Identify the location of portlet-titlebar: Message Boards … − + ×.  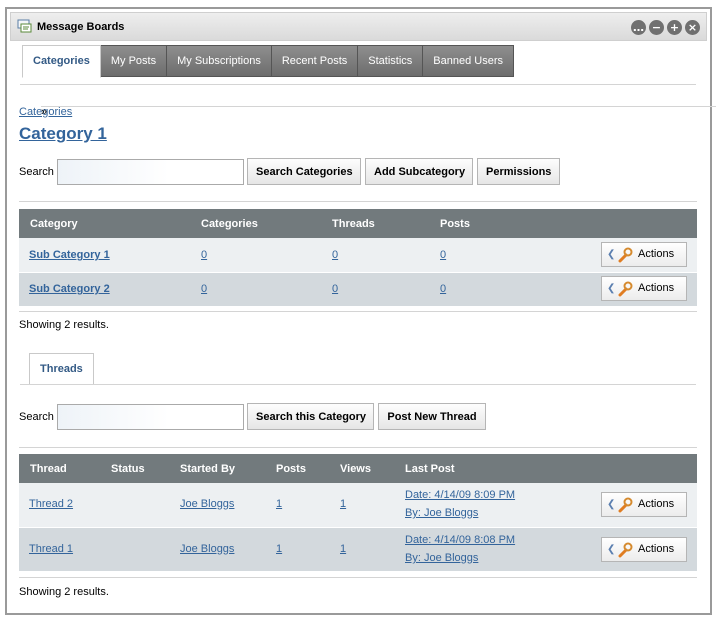
(358, 26).